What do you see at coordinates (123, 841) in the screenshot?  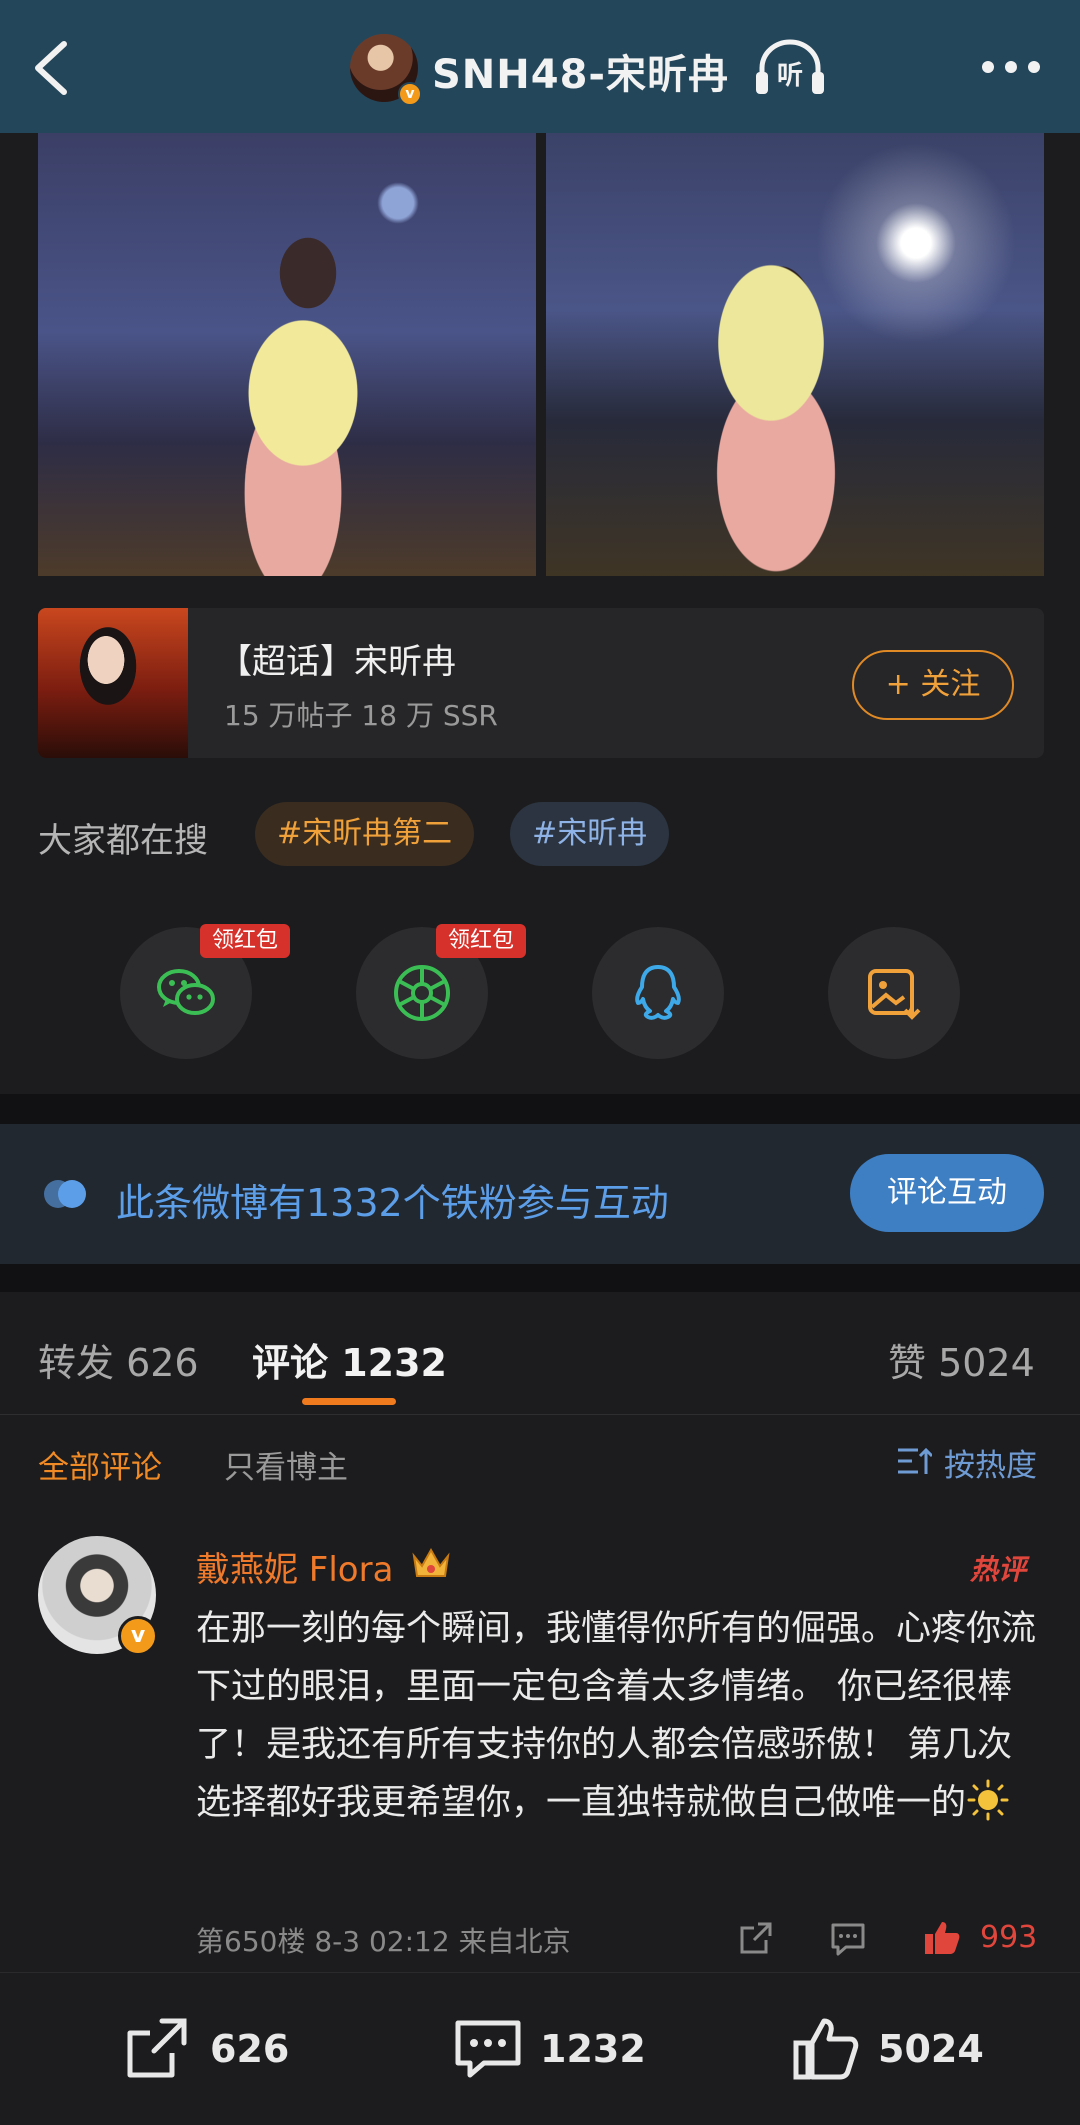 I see `trending-search-label: 大家都在搜` at bounding box center [123, 841].